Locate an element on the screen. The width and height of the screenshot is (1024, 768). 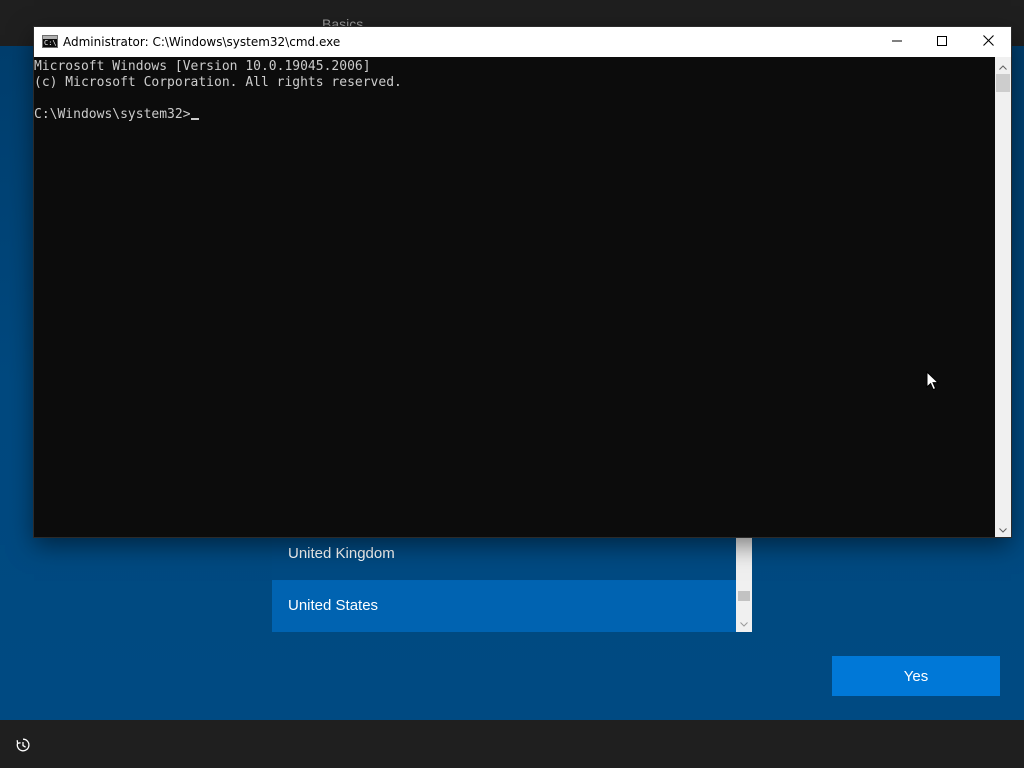
close-button is located at coordinates (988, 42).